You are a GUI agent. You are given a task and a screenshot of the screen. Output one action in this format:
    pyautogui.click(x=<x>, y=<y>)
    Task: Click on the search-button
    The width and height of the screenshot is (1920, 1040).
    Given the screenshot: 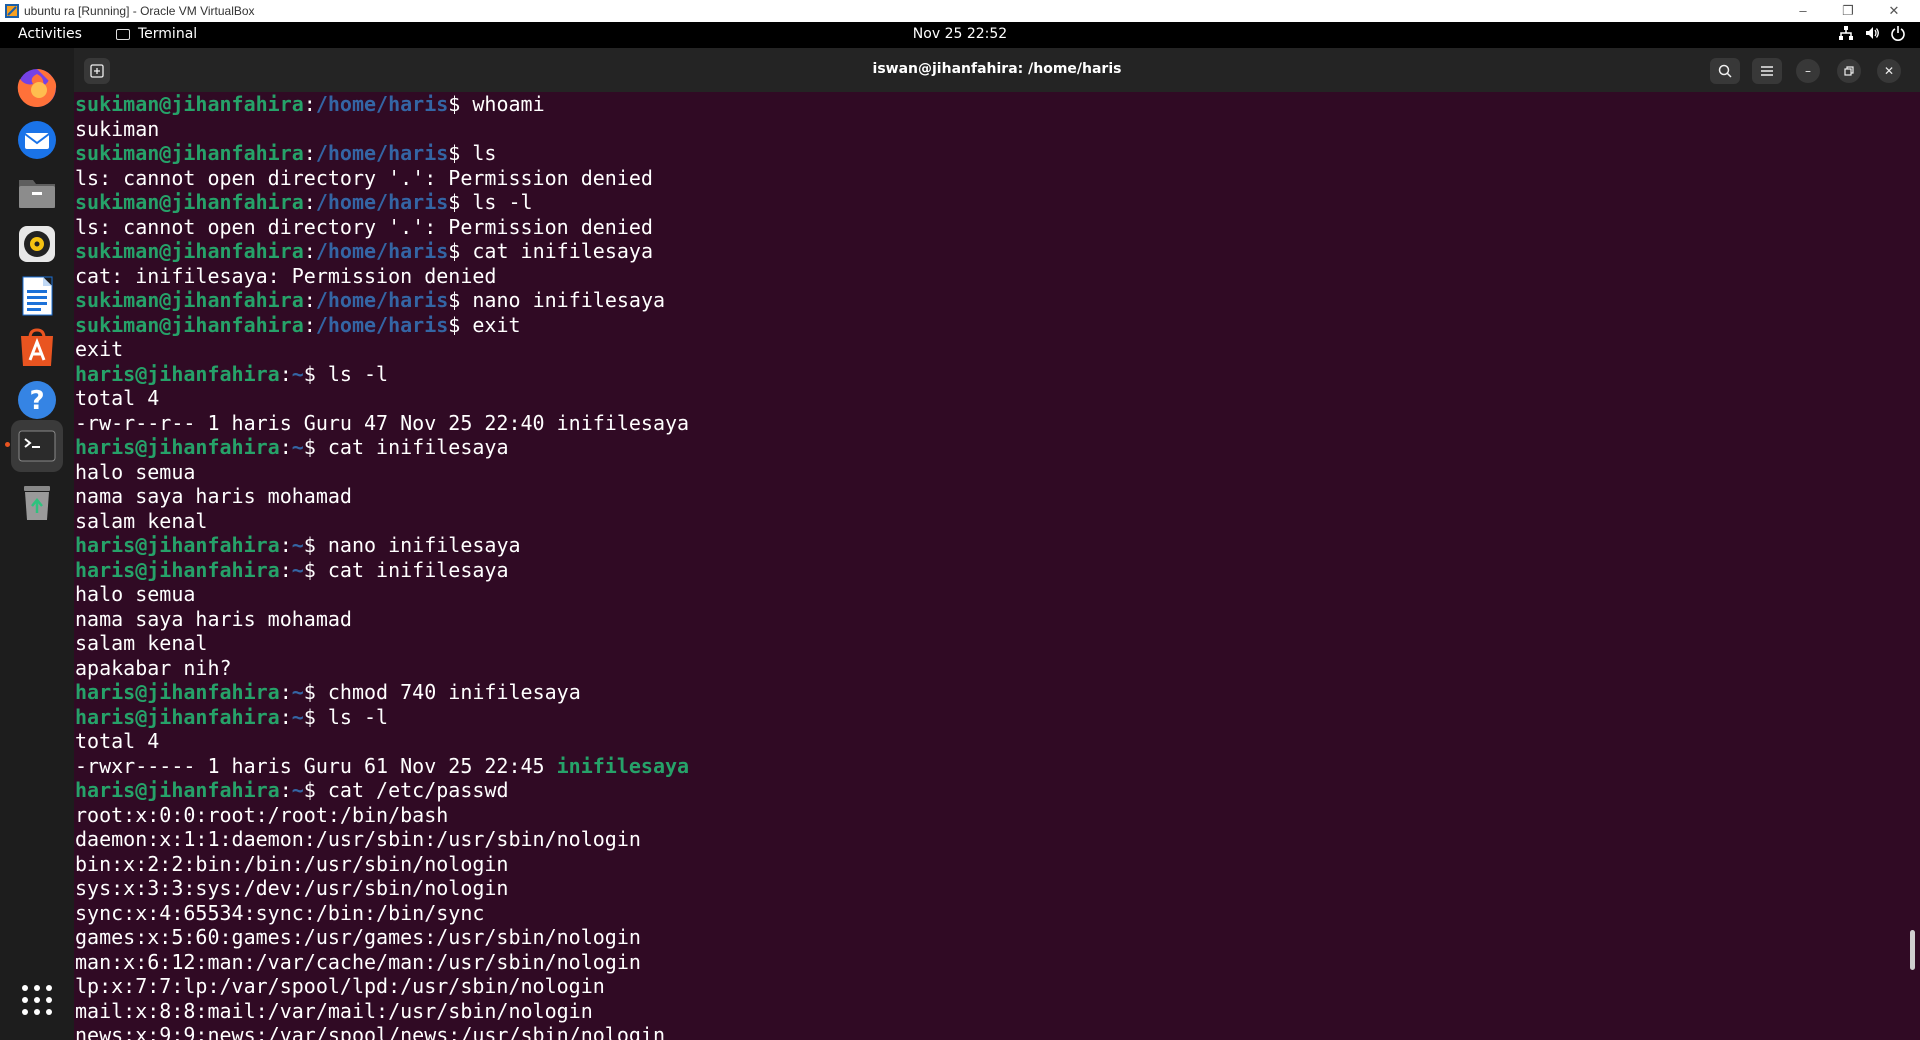 What is the action you would take?
    pyautogui.click(x=1725, y=71)
    